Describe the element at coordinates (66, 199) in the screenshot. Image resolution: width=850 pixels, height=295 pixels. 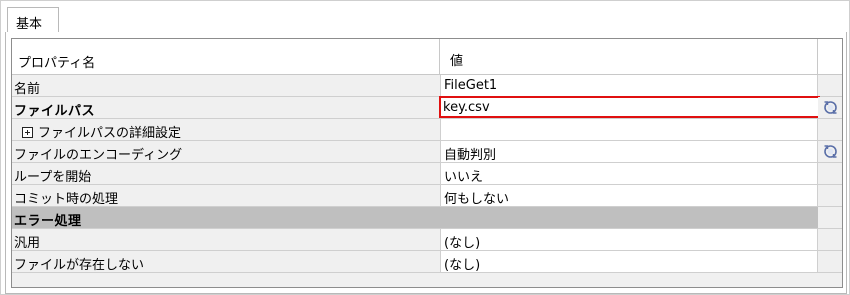
I see `row-label: コミット時の処理` at that location.